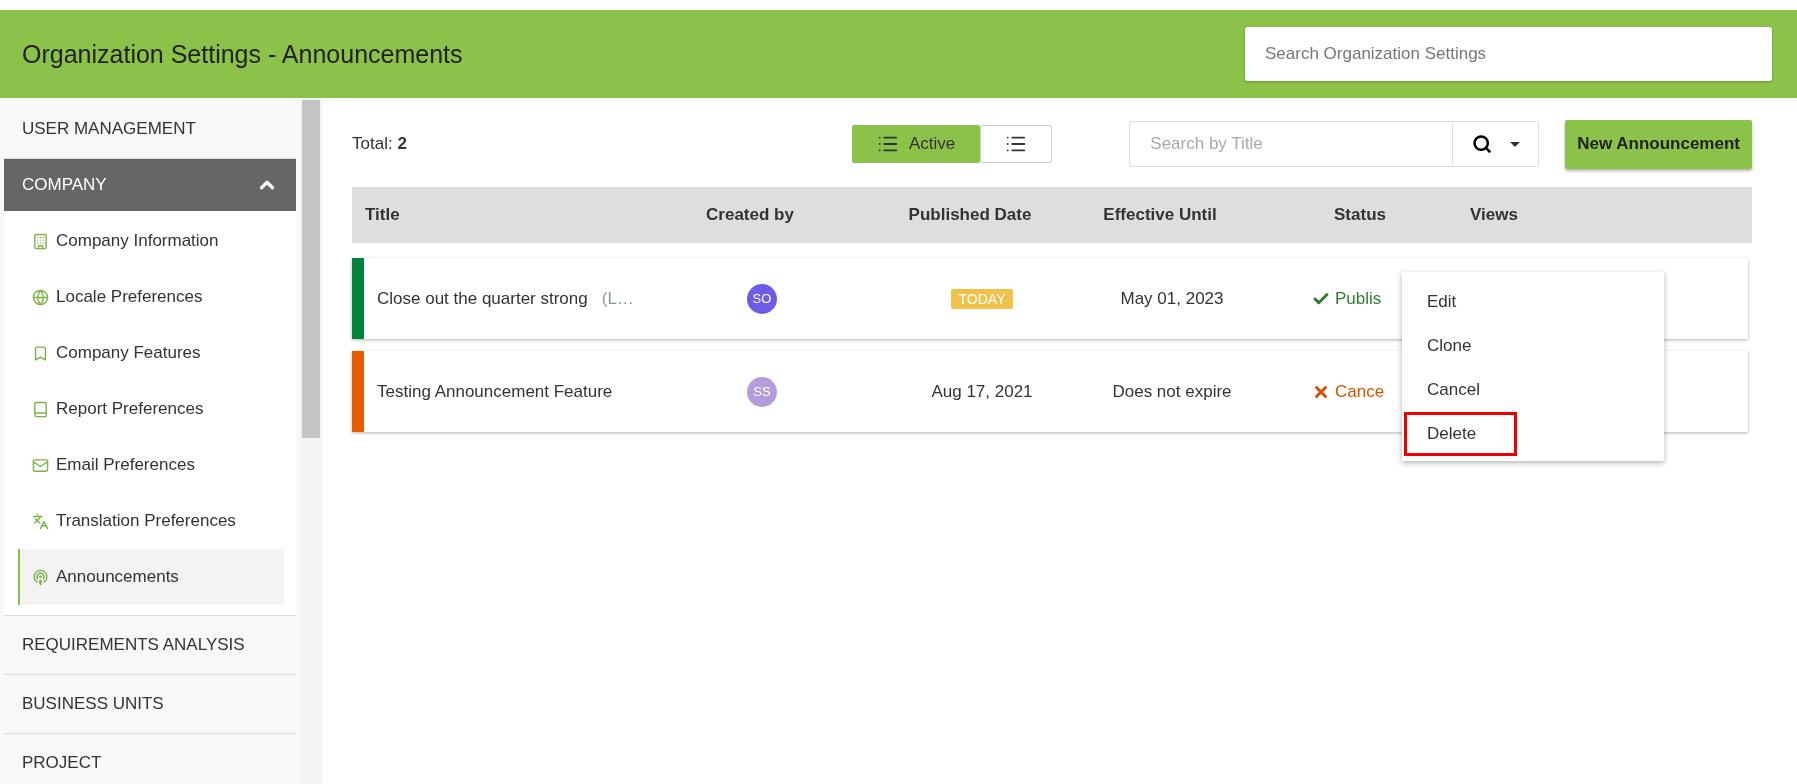  I want to click on sidebar-section: BUSINESS UNITS, so click(150, 704).